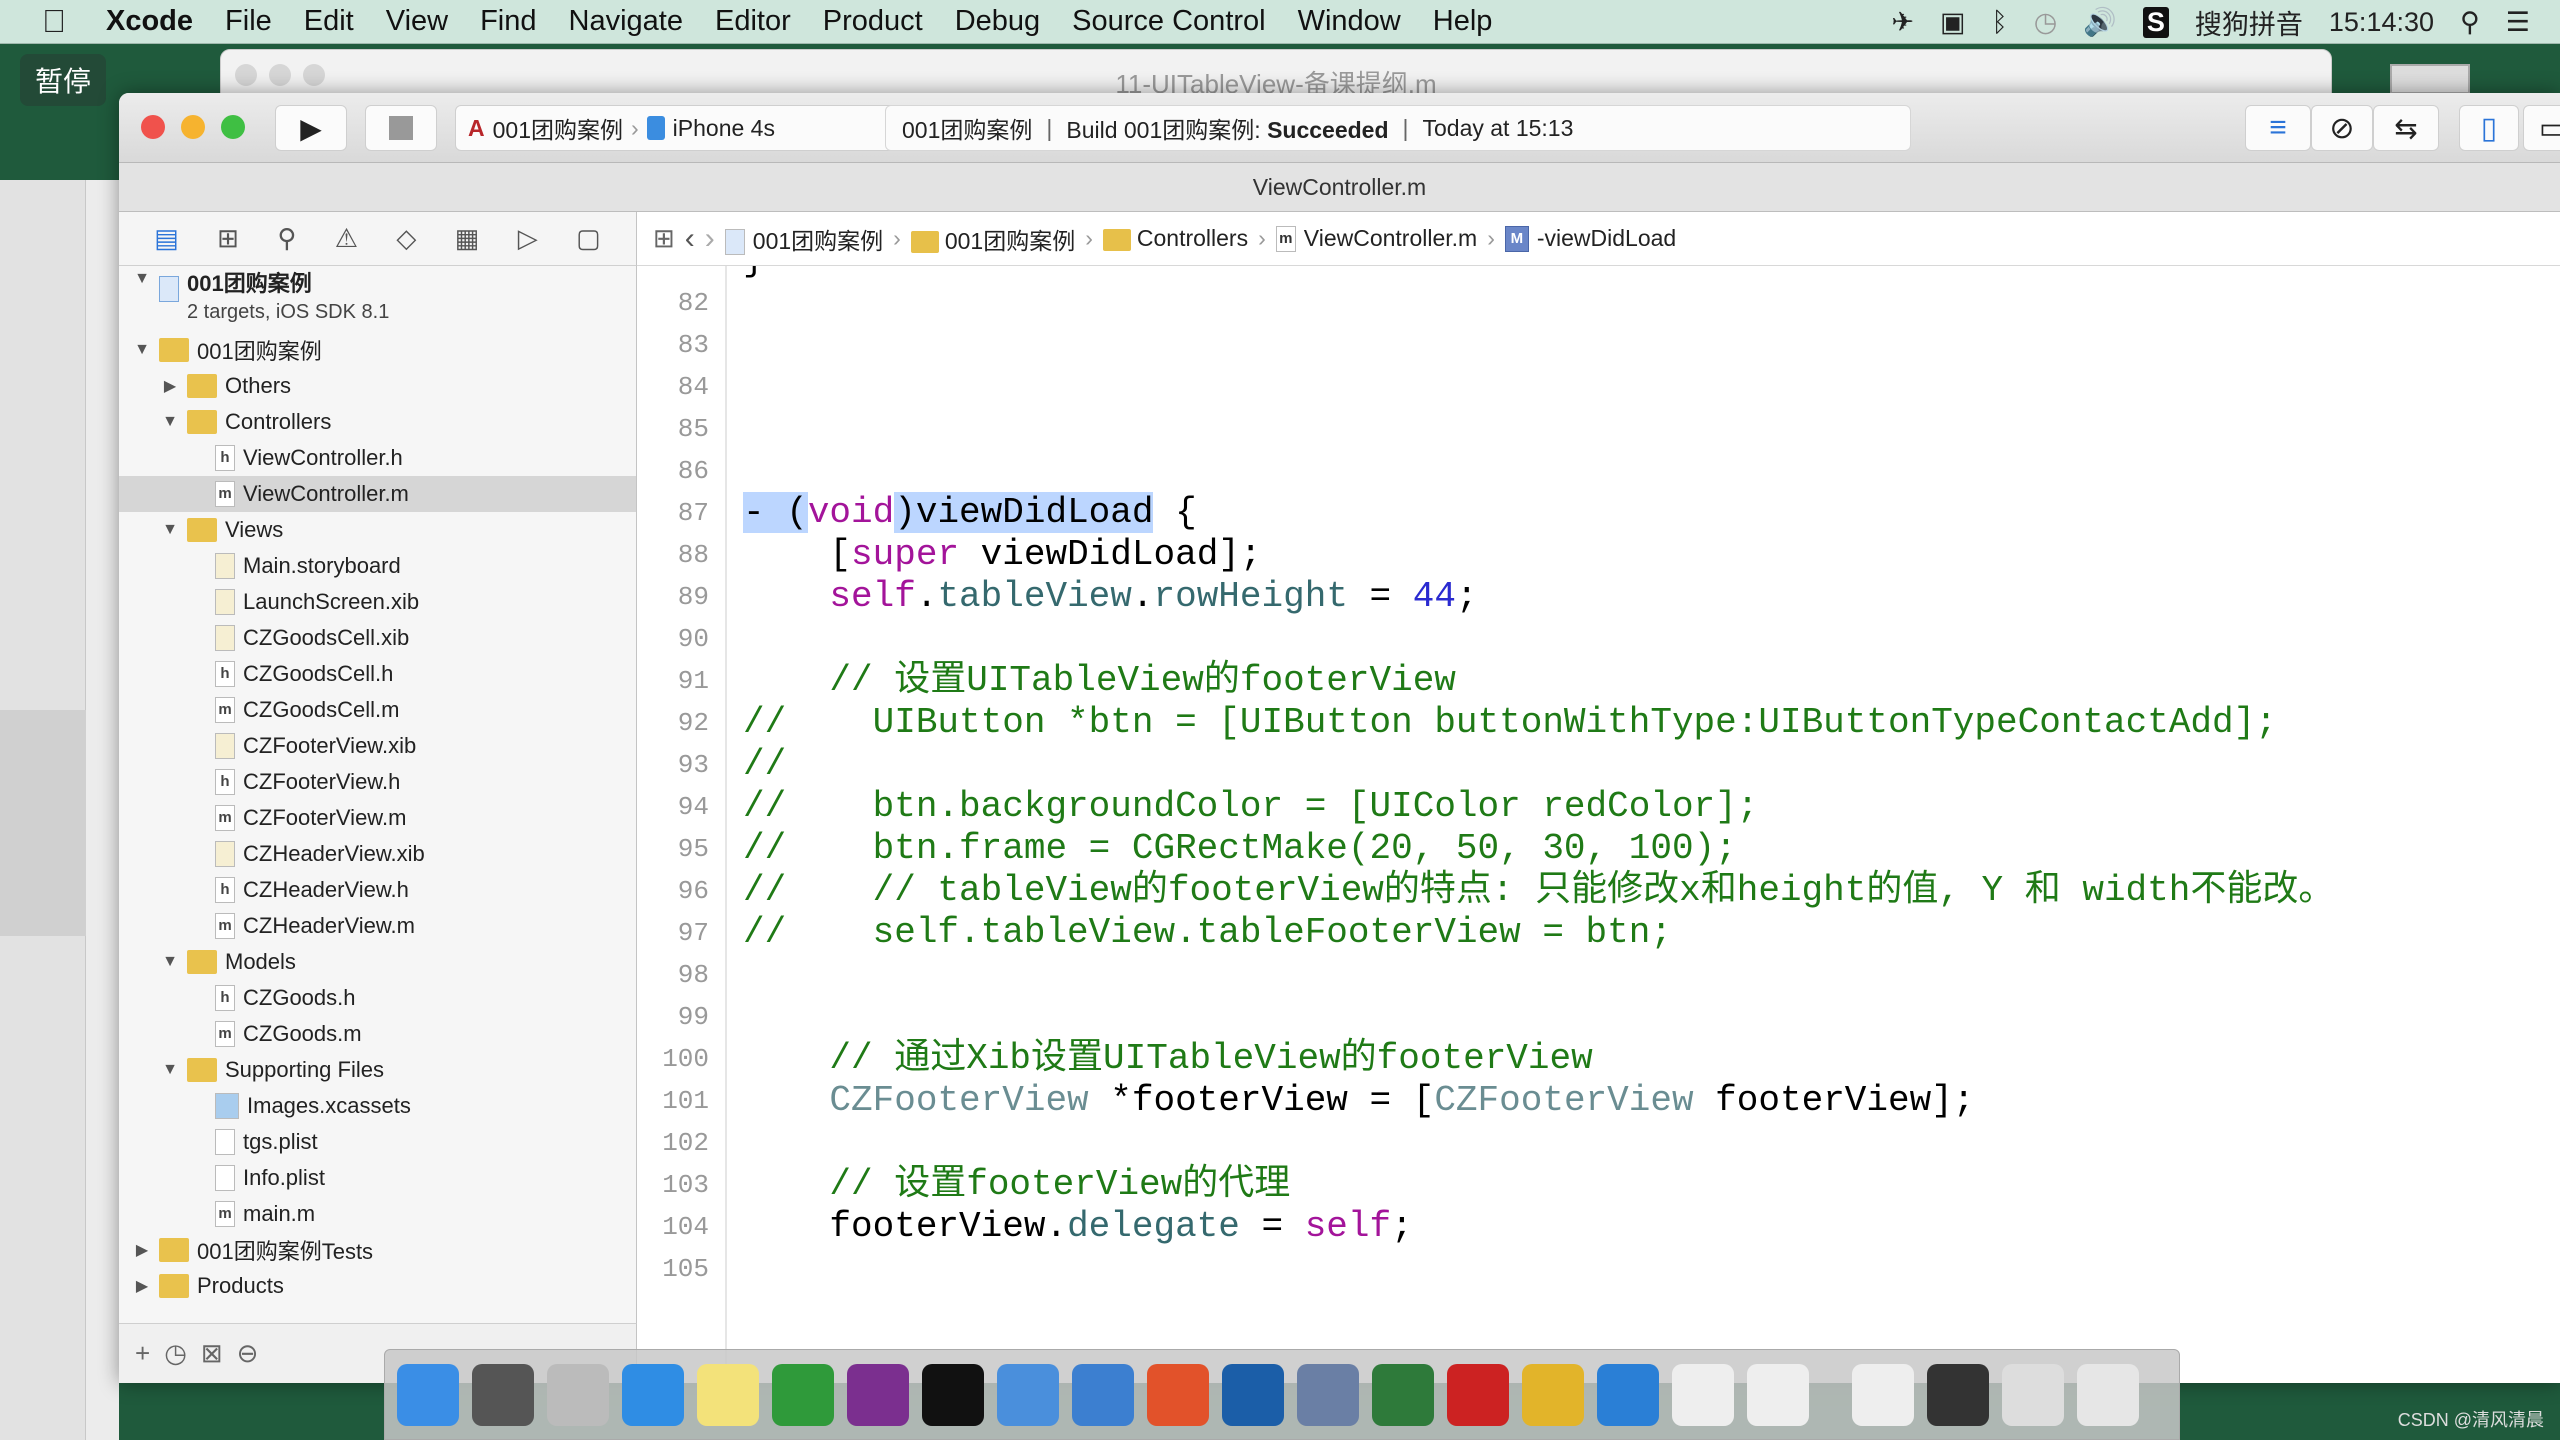 This screenshot has width=2560, height=1440. I want to click on symbol-navigator-icon: ⊞, so click(228, 238).